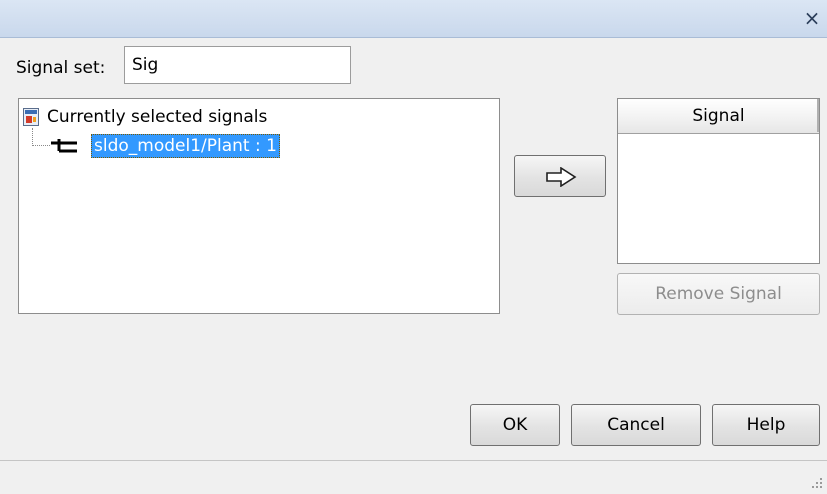  What do you see at coordinates (766, 425) in the screenshot?
I see `help-button: Help` at bounding box center [766, 425].